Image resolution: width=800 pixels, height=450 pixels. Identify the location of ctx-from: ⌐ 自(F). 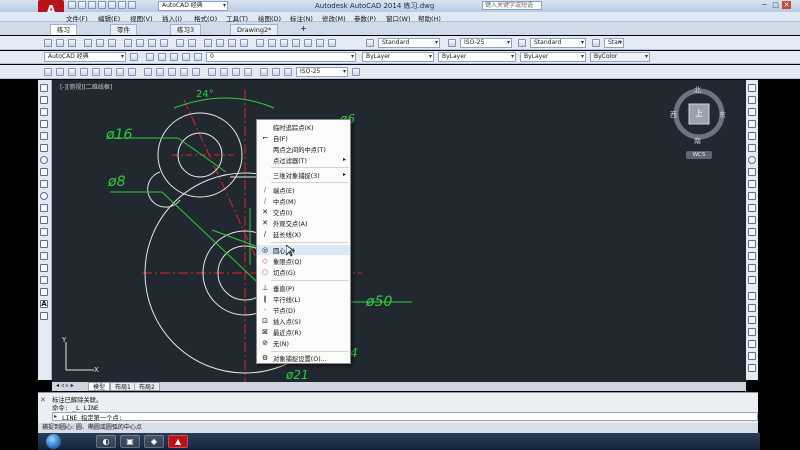
(303, 138).